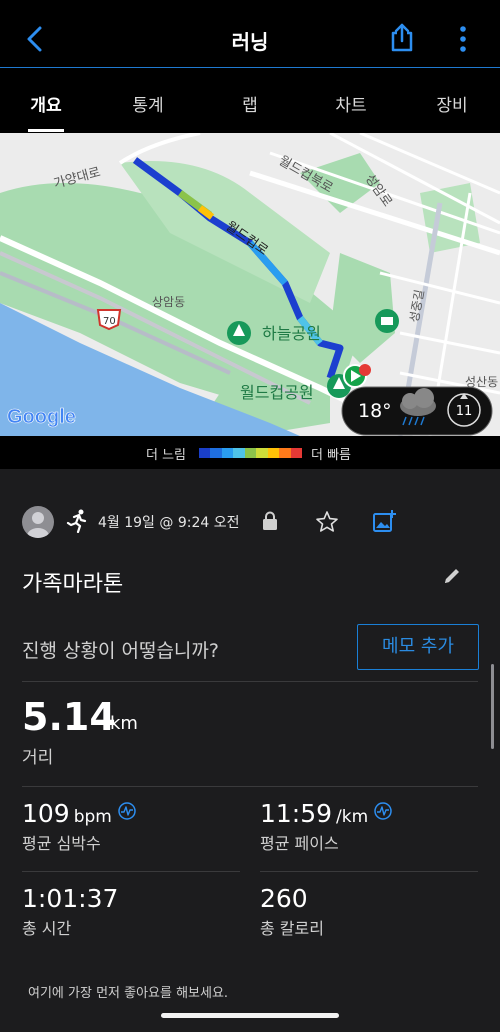 The image size is (500, 1032). What do you see at coordinates (327, 522) in the screenshot?
I see `star-icon` at bounding box center [327, 522].